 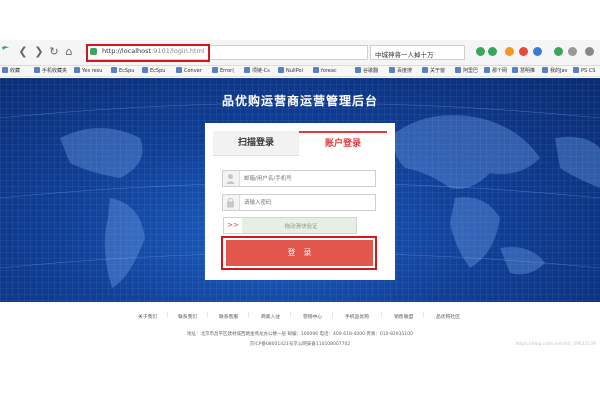 What do you see at coordinates (69, 52) in the screenshot?
I see `home-icon: ⌂` at bounding box center [69, 52].